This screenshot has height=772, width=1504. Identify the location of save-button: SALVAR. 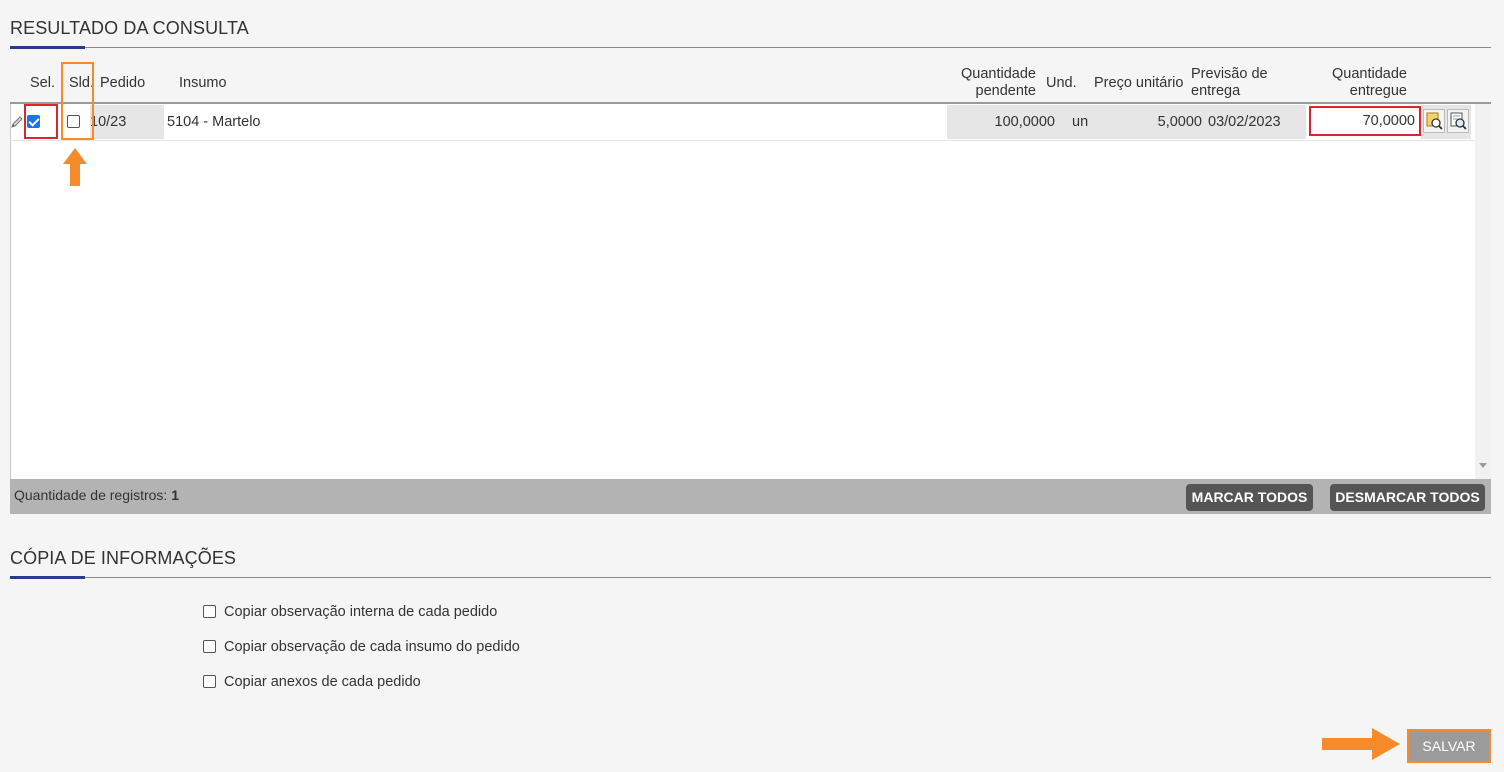
(1449, 746).